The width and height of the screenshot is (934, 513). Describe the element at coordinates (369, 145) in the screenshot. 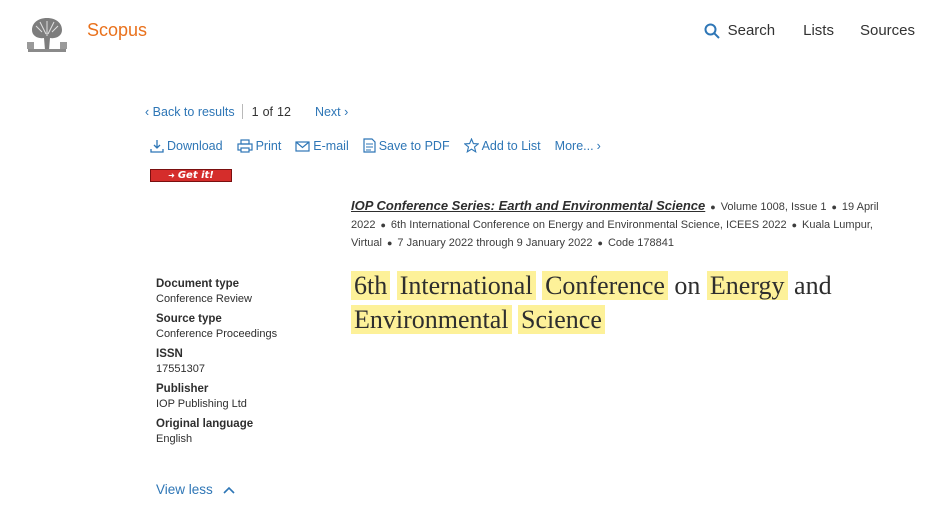

I see `pdf-document-icon` at that location.